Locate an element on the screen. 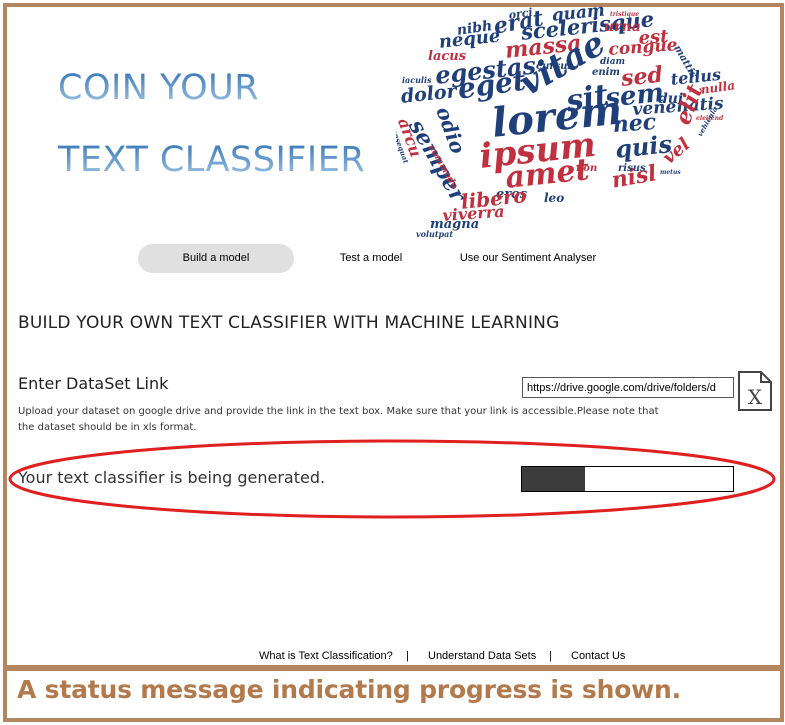 The image size is (785, 725). word-cloud-word: volutpat is located at coordinates (435, 234).